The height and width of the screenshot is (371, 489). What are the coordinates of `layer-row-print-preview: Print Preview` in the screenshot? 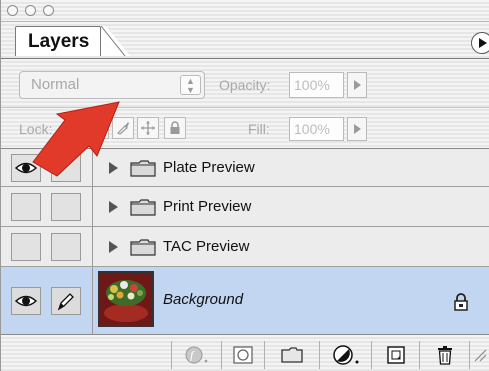 It's located at (245, 207).